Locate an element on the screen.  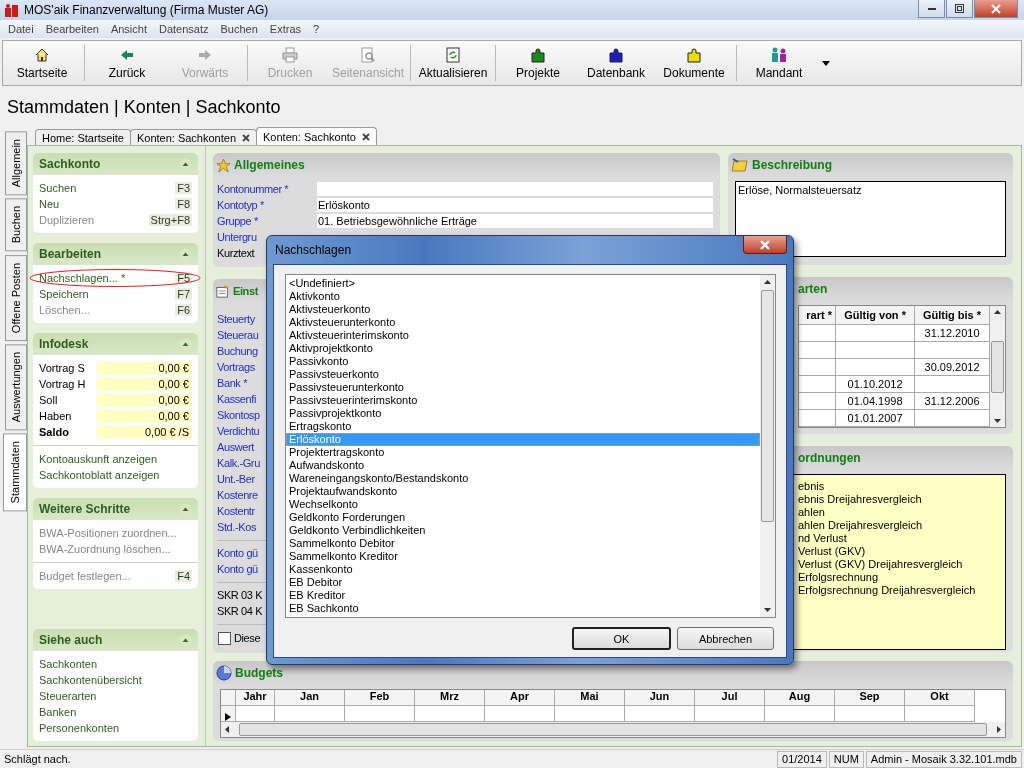
toolbar-button: Projekte is located at coordinates (538, 63).